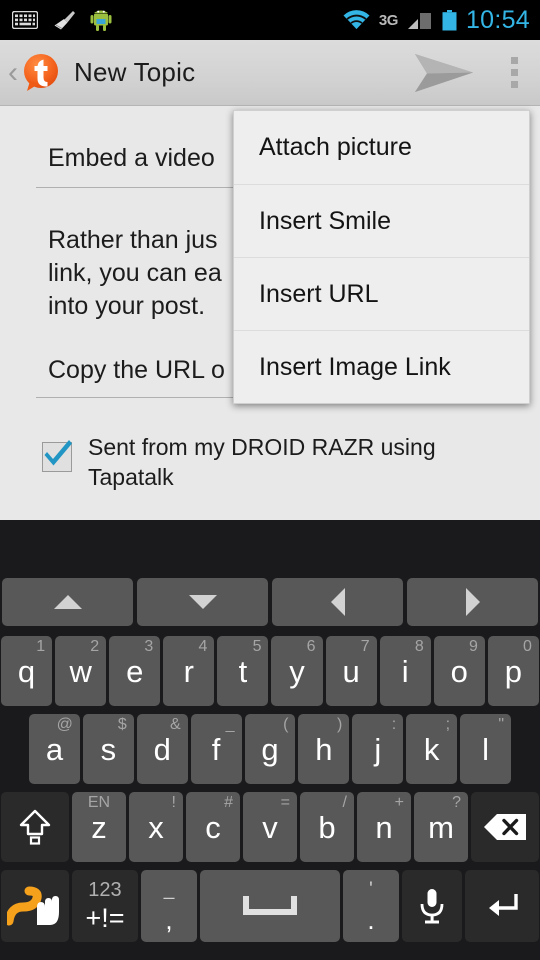 This screenshot has width=540, height=960. I want to click on overflow-menu-button, so click(518, 72).